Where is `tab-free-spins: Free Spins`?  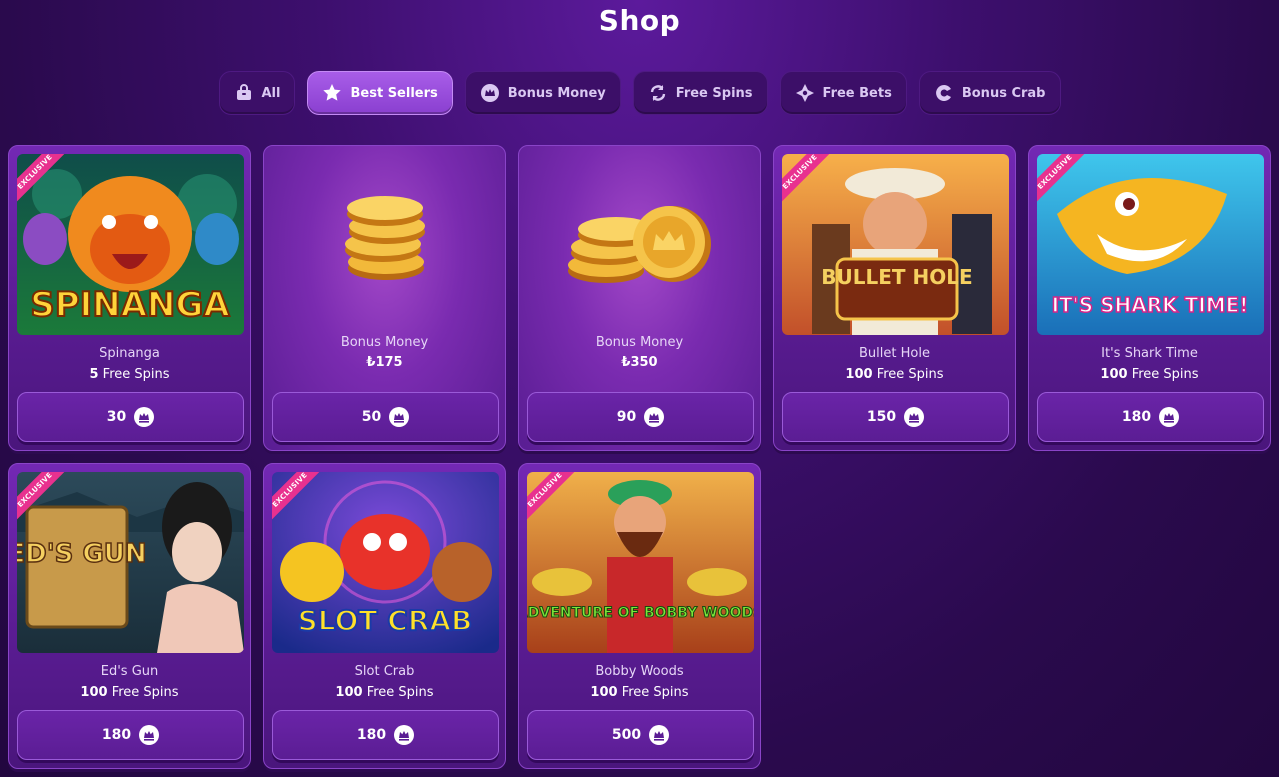 tab-free-spins: Free Spins is located at coordinates (700, 93).